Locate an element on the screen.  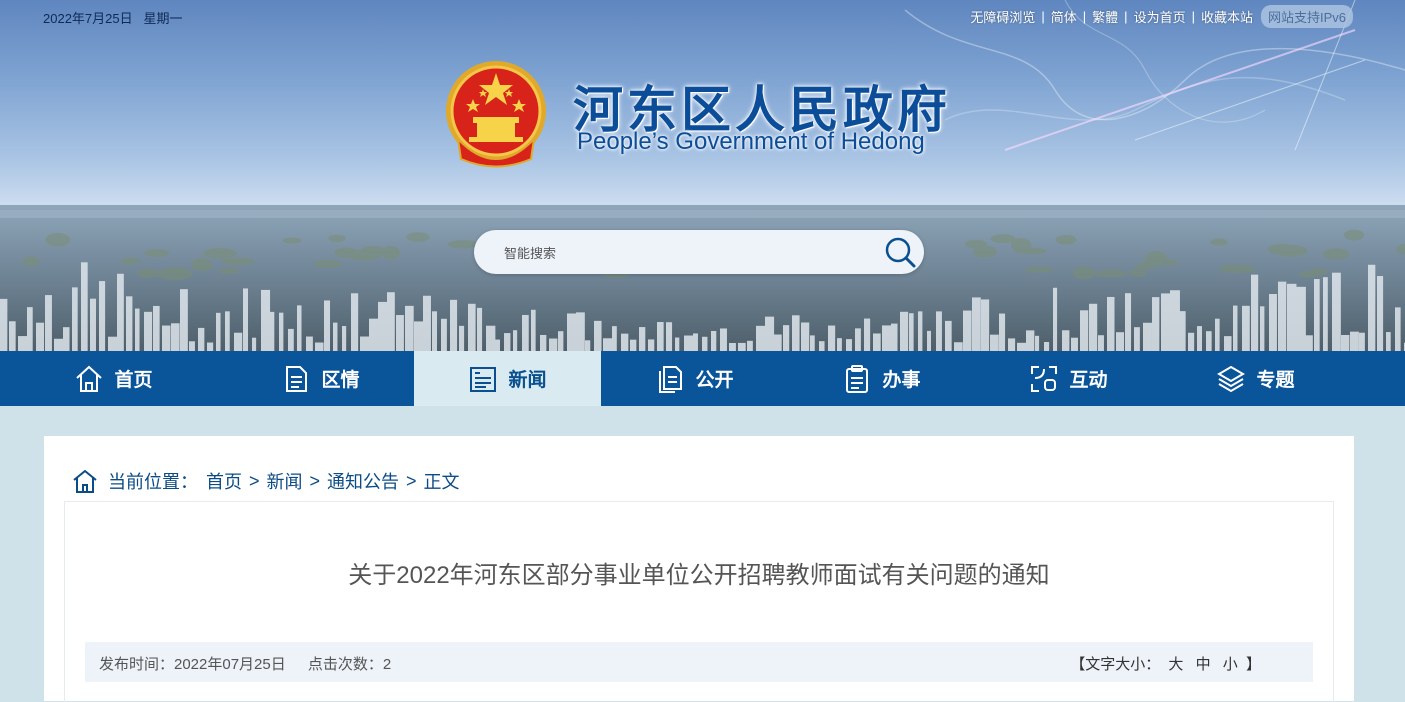
nav-label: 办事 is located at coordinates (901, 380).